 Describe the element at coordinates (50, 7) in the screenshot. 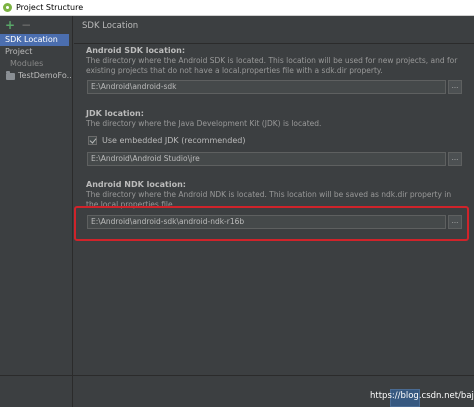

I see `window-title: Project Structure` at that location.